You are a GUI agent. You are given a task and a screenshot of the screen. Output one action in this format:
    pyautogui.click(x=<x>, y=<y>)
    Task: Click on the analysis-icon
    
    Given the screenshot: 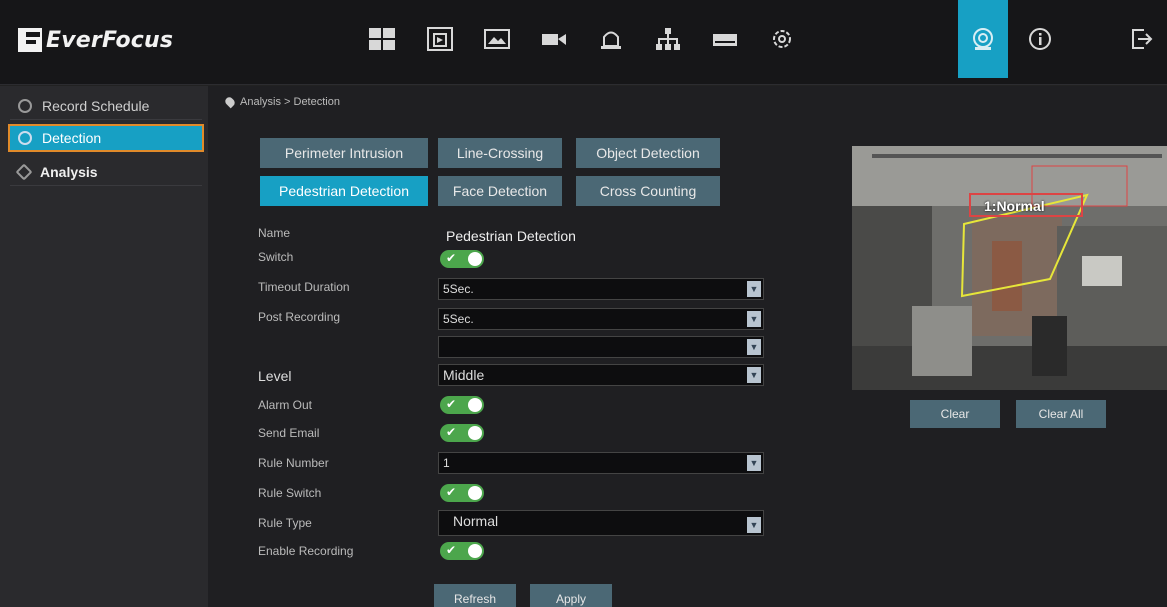 What is the action you would take?
    pyautogui.click(x=24, y=171)
    